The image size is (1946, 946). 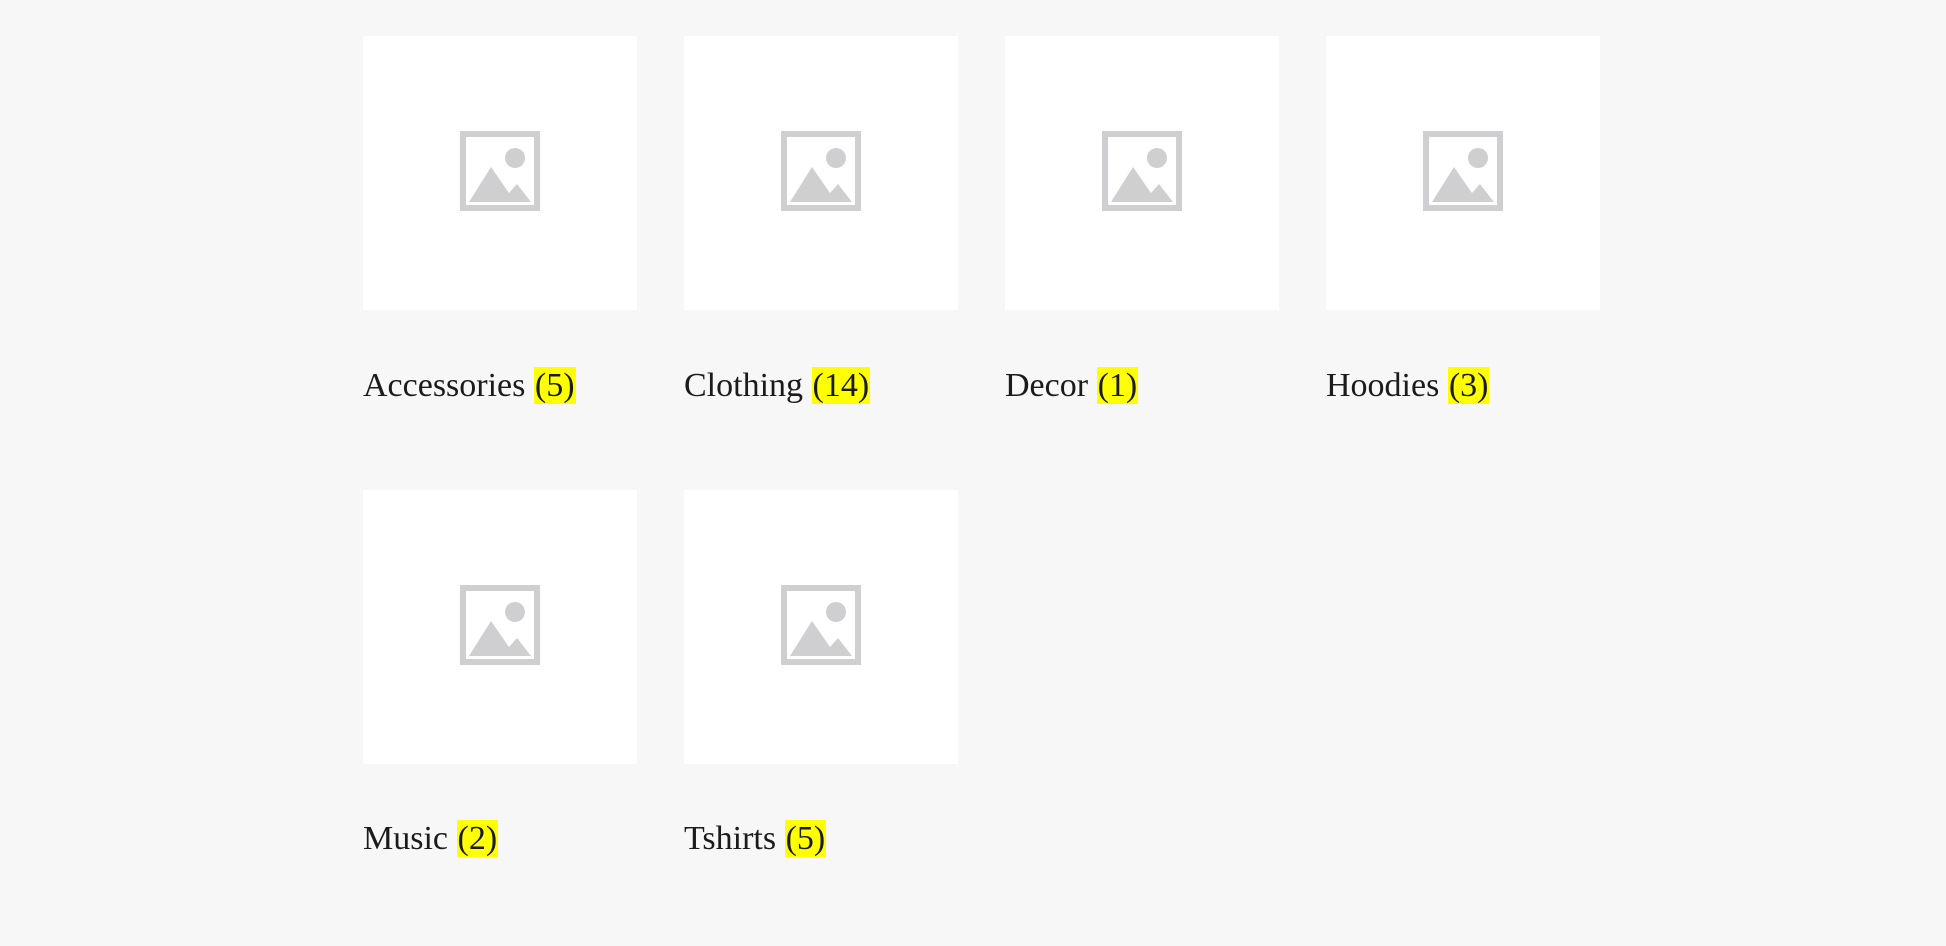 What do you see at coordinates (1383, 385) in the screenshot?
I see `category-name: Hoodies` at bounding box center [1383, 385].